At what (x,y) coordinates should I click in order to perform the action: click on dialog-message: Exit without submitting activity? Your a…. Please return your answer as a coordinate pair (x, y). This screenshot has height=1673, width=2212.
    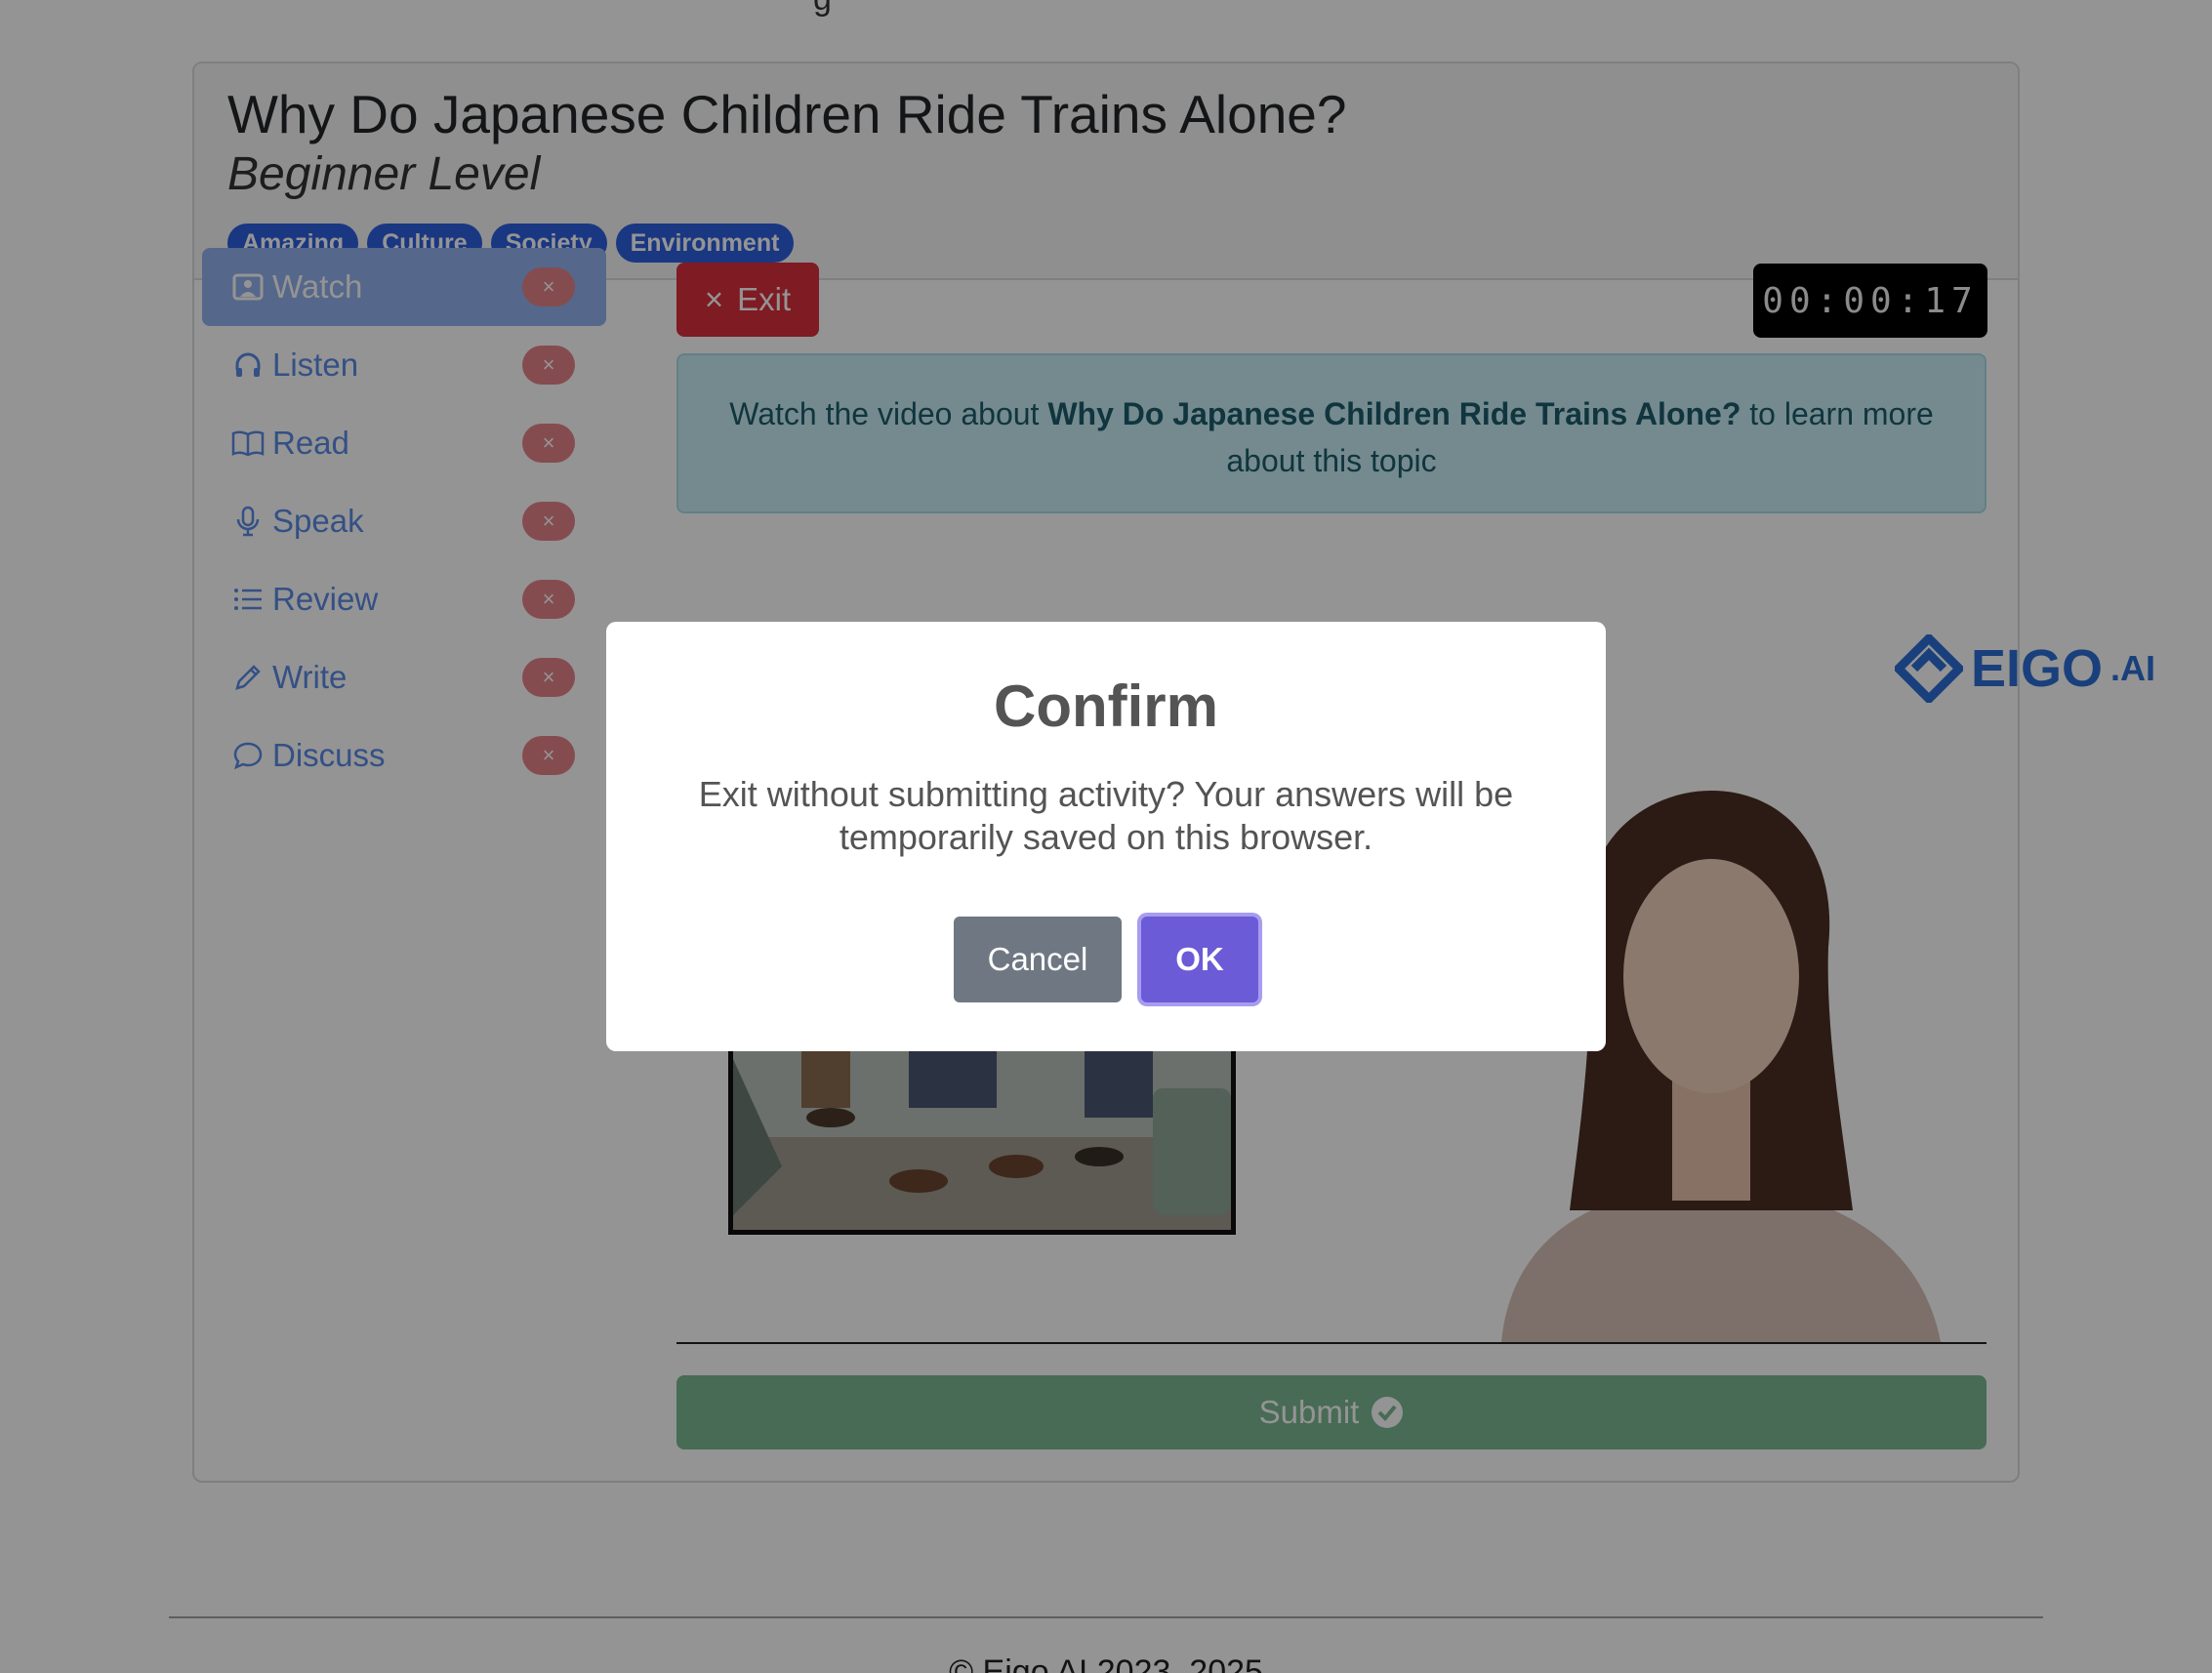
    Looking at the image, I should click on (1106, 815).